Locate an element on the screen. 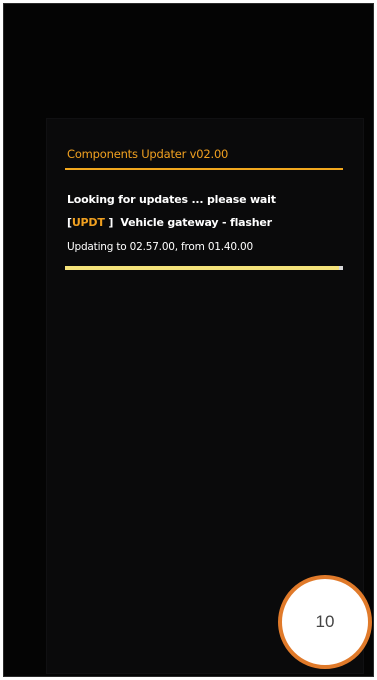 The height and width of the screenshot is (680, 377). progress-end-marker is located at coordinates (341, 268).